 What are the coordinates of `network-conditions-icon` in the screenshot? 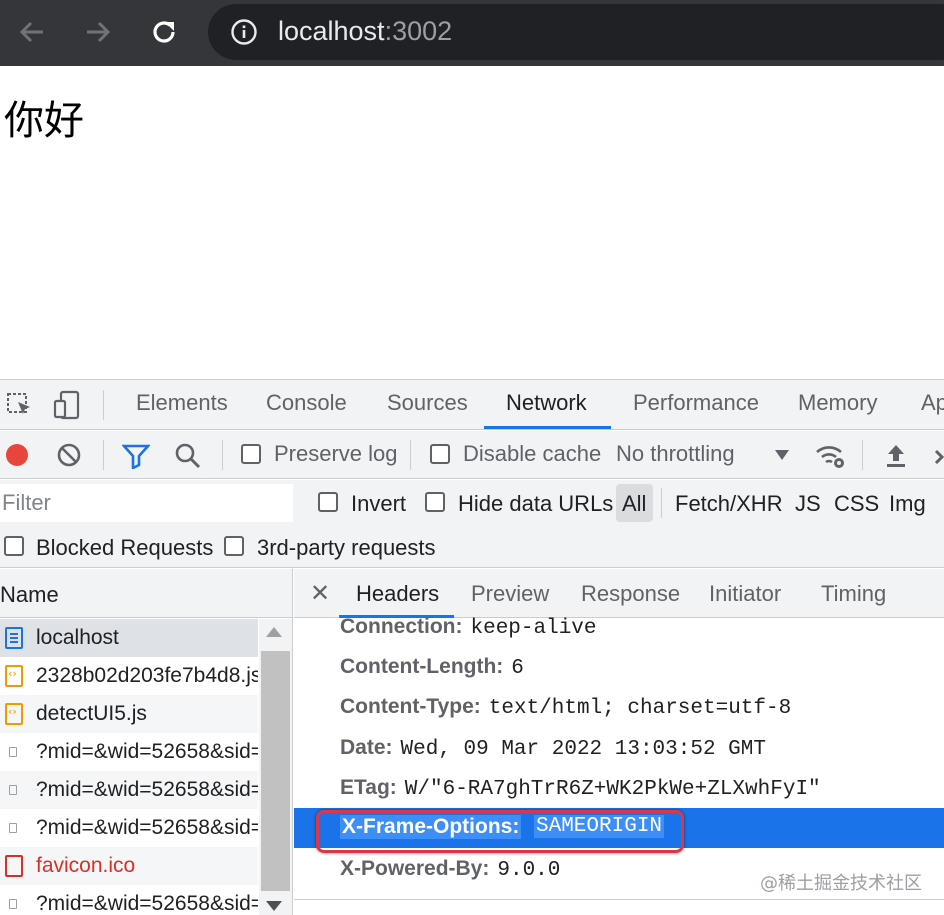 It's located at (830, 456).